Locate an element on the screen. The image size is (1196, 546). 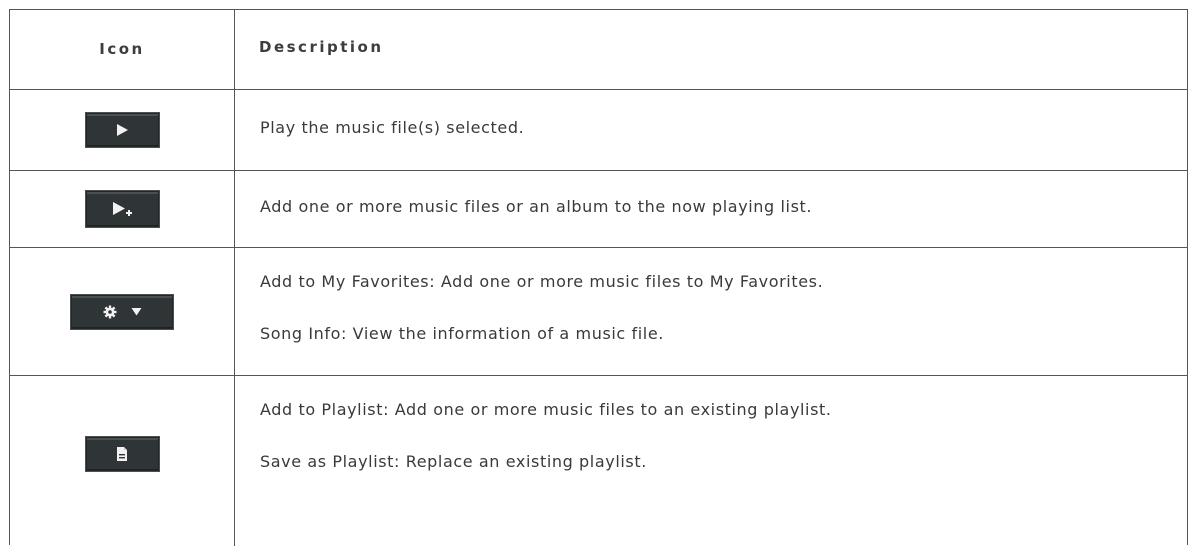
description-text: Play the music file(s) selected. is located at coordinates (392, 127).